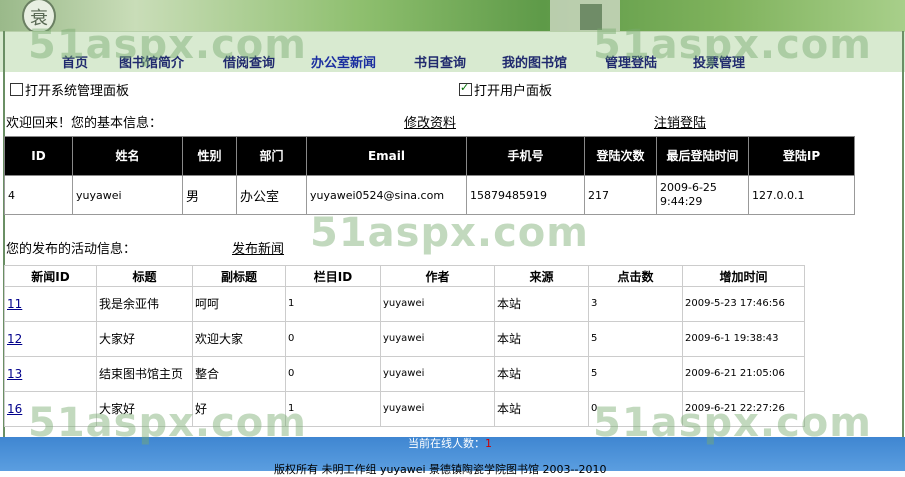 This screenshot has width=905, height=477. Describe the element at coordinates (525, 195) in the screenshot. I see `cell-phone: 15879485919` at that location.